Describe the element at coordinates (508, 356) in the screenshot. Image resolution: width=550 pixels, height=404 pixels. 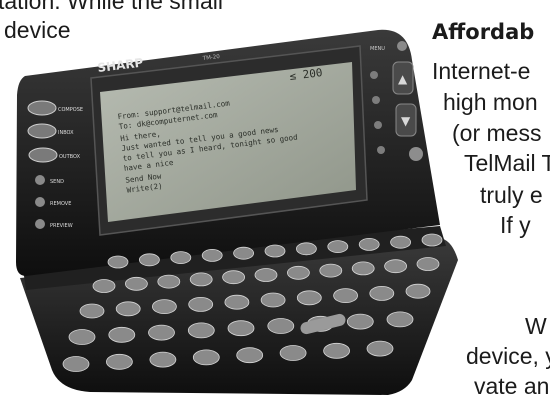
I see `right-text-line-8: device, y` at that location.